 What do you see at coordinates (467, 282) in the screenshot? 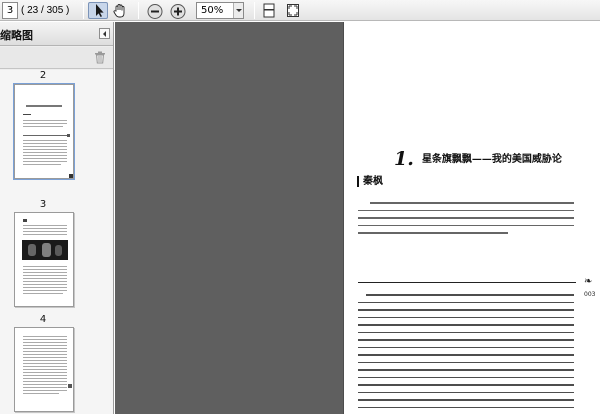
I see `section-divider` at bounding box center [467, 282].